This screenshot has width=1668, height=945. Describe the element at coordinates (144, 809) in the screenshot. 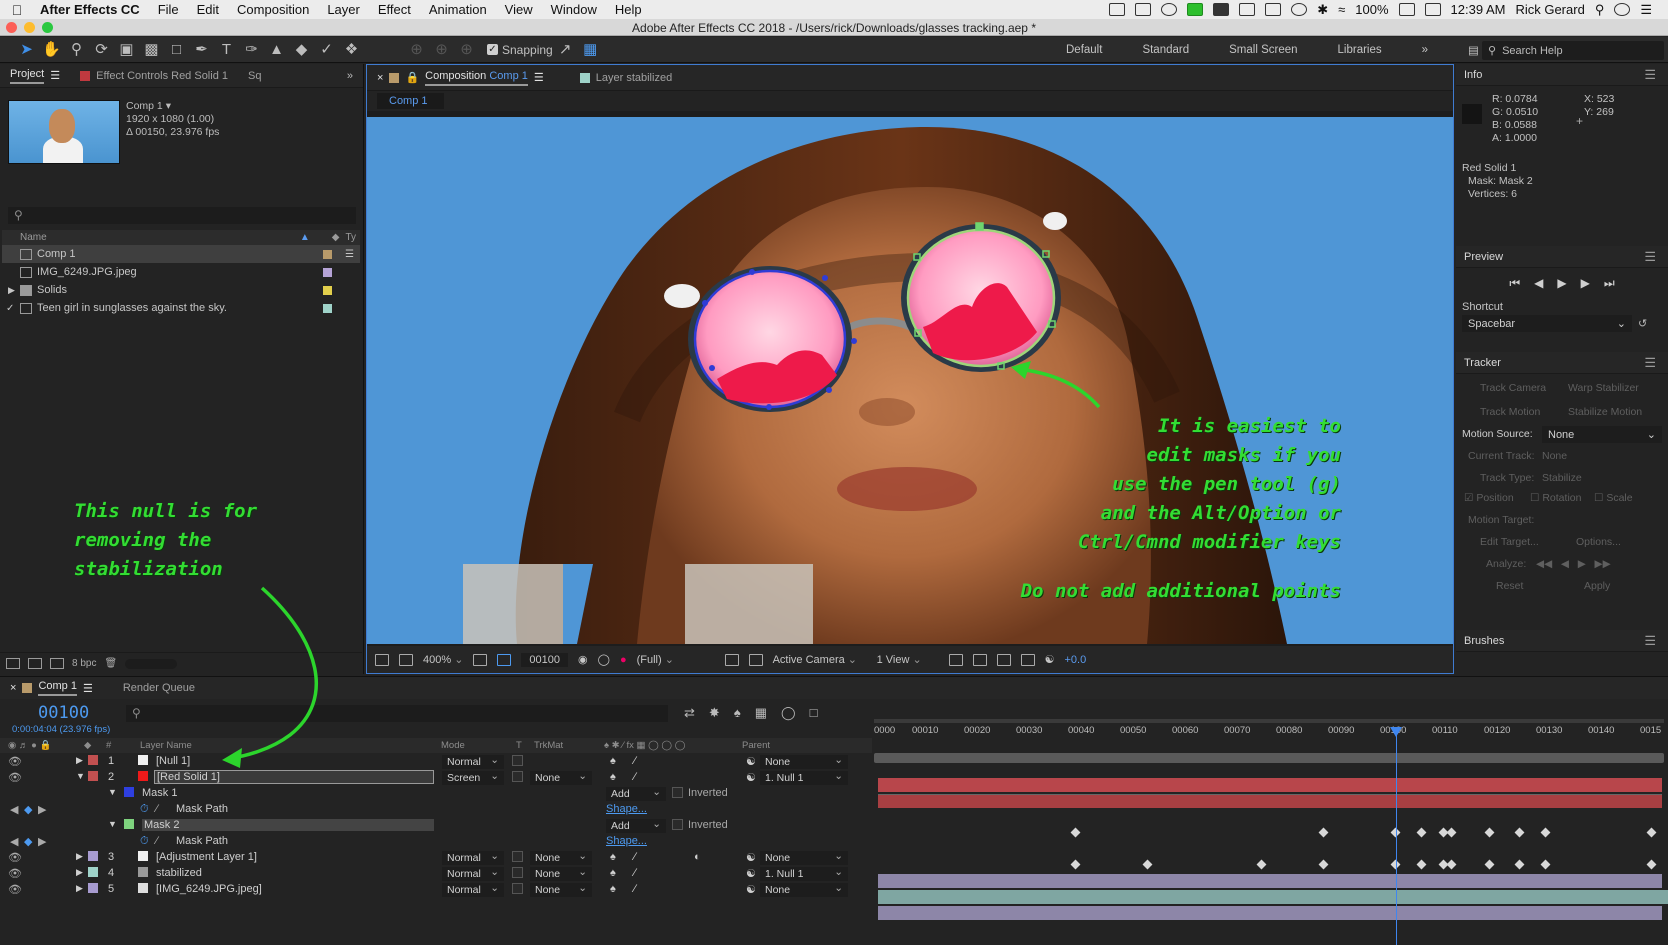

I see `stopwatch-icon: ⏱` at that location.